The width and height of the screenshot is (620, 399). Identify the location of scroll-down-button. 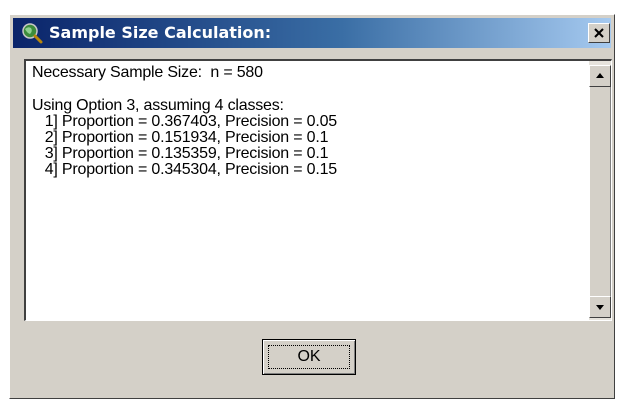
(600, 307).